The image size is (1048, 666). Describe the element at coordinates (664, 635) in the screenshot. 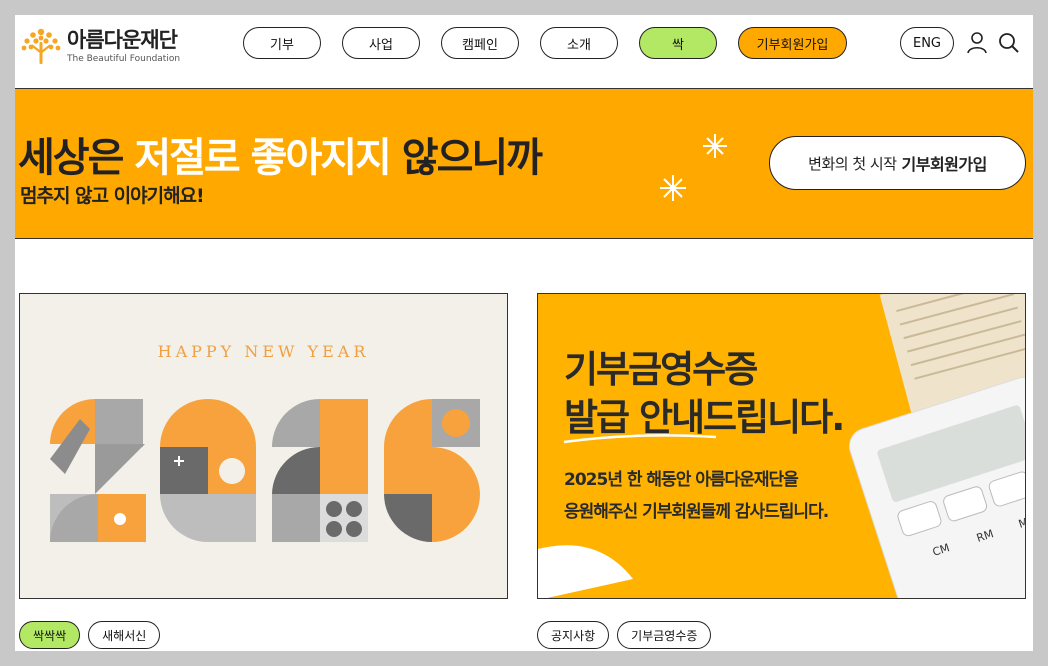

I see `tag-donation-receipt: 기부금영수증` at that location.